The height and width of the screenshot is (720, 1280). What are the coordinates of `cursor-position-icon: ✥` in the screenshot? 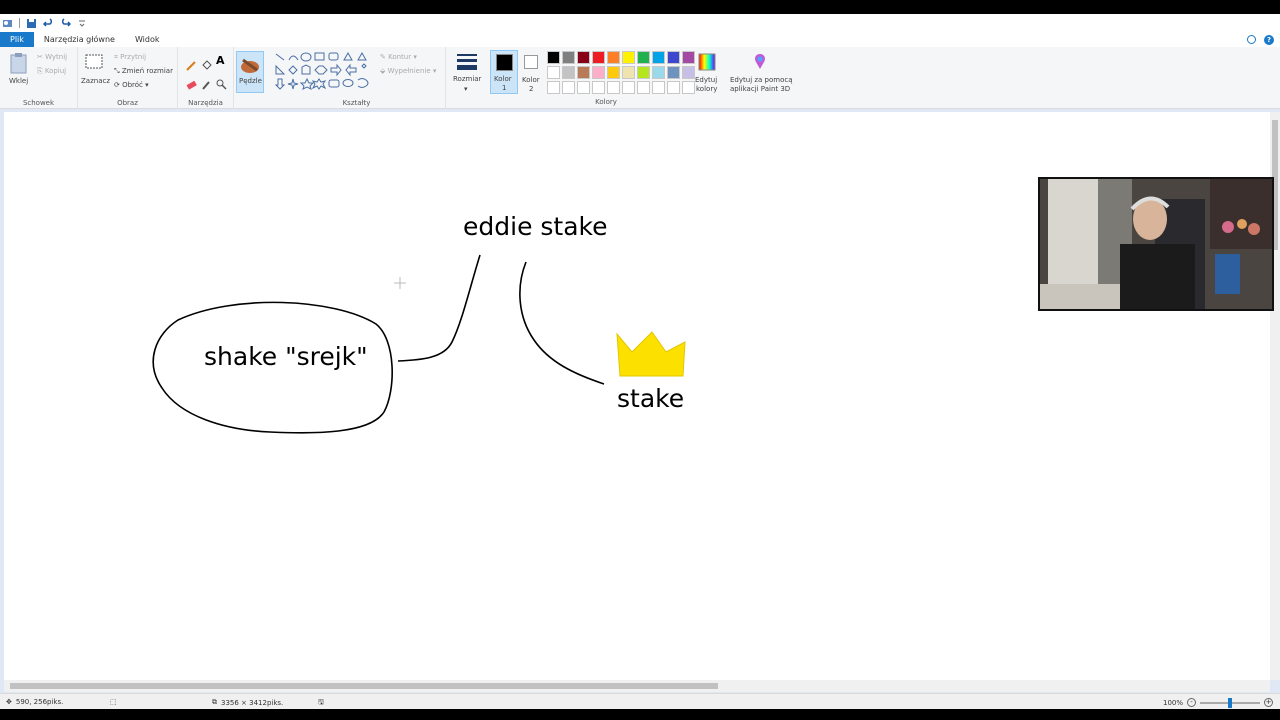 It's located at (9, 702).